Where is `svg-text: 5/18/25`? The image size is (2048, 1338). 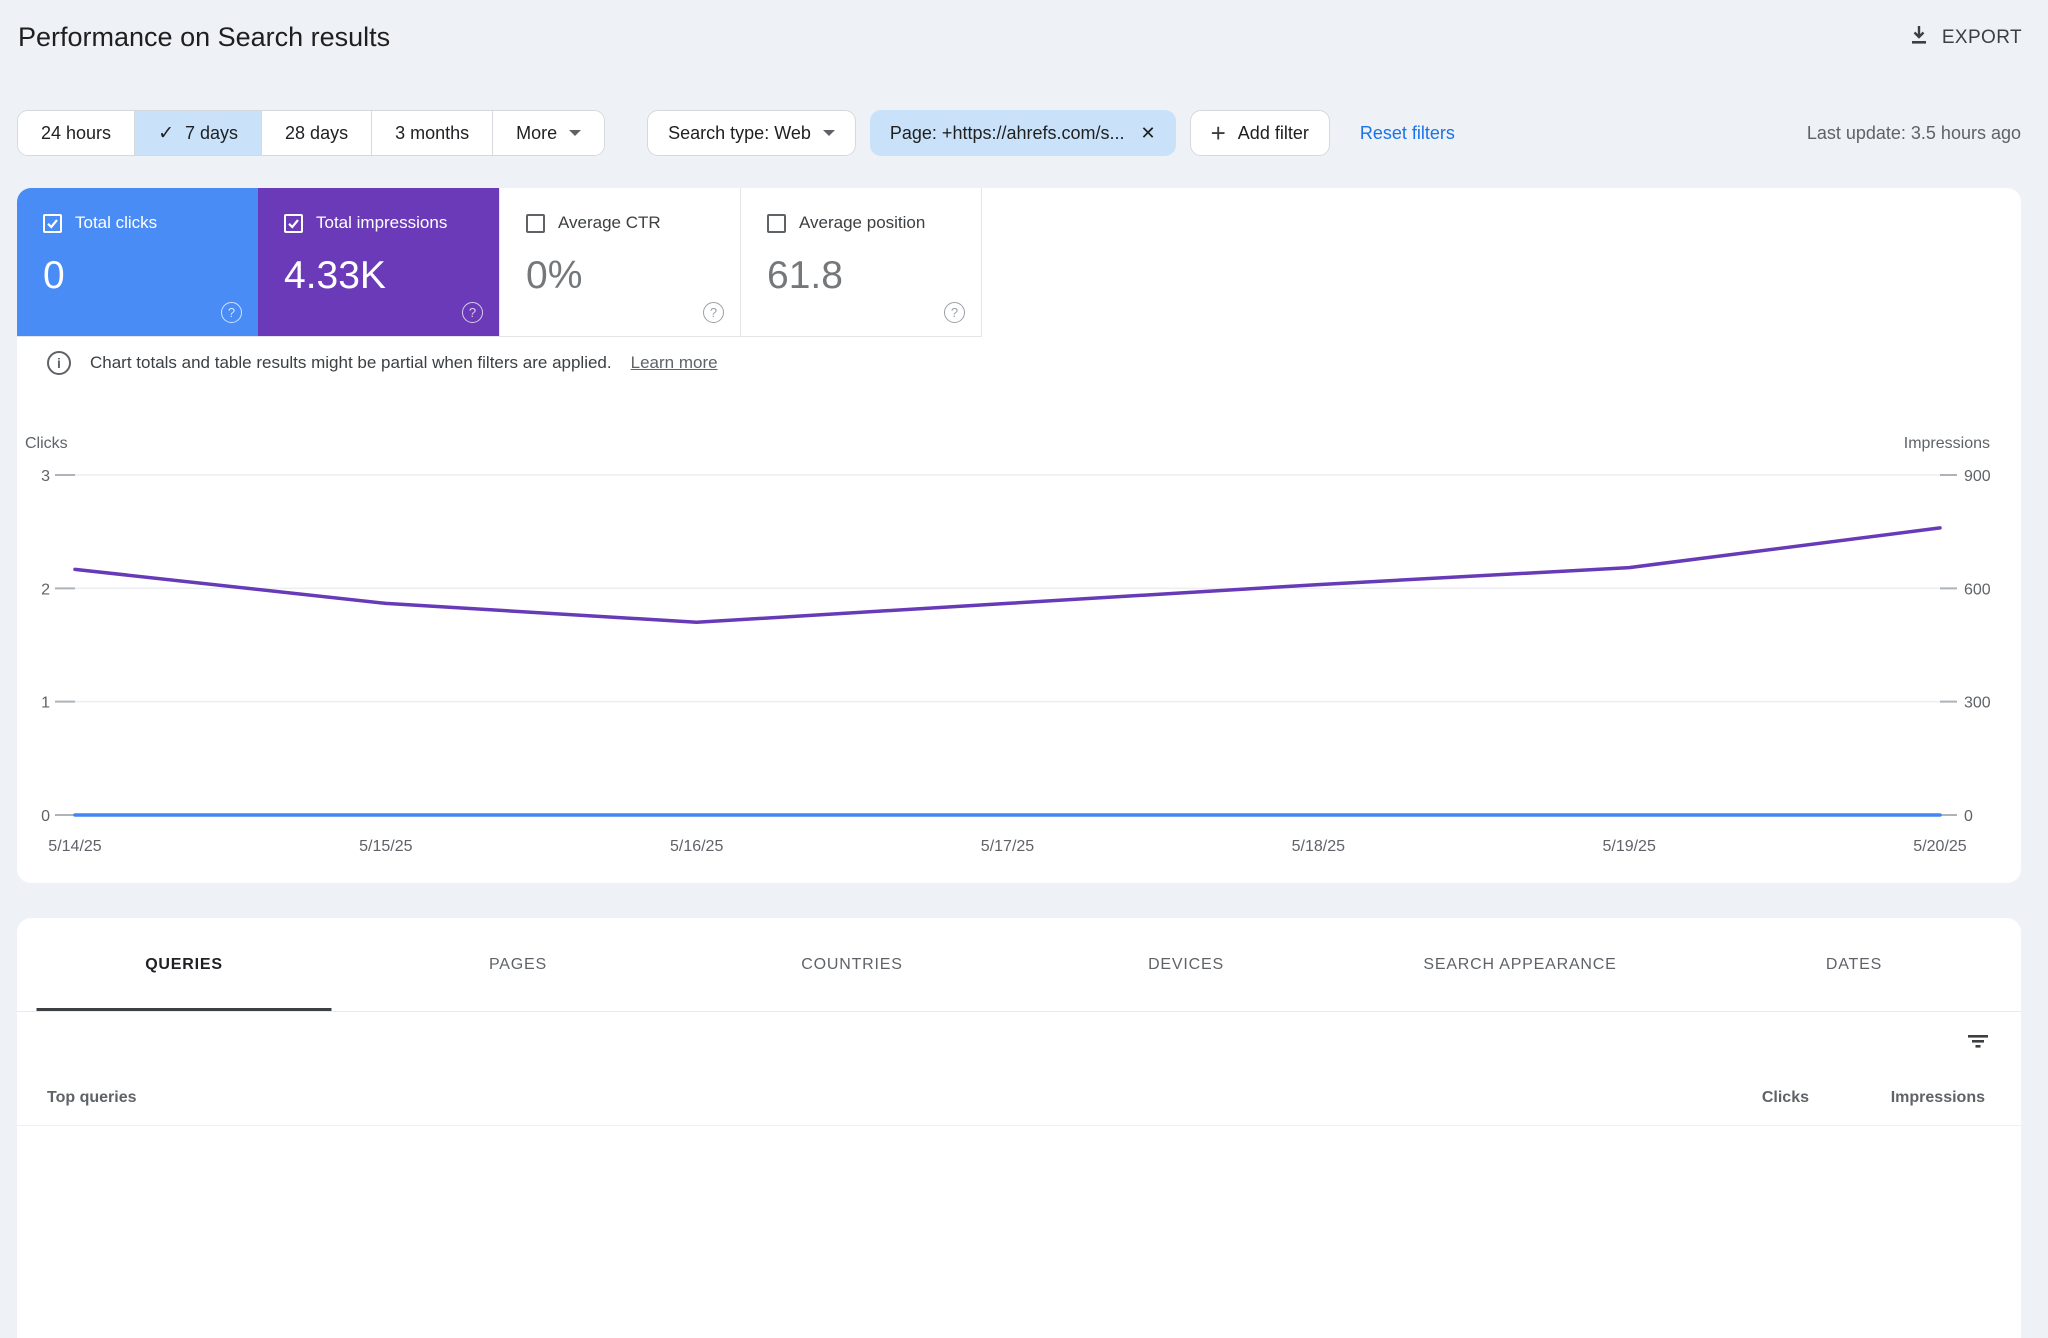
svg-text: 5/18/25 is located at coordinates (1318, 846).